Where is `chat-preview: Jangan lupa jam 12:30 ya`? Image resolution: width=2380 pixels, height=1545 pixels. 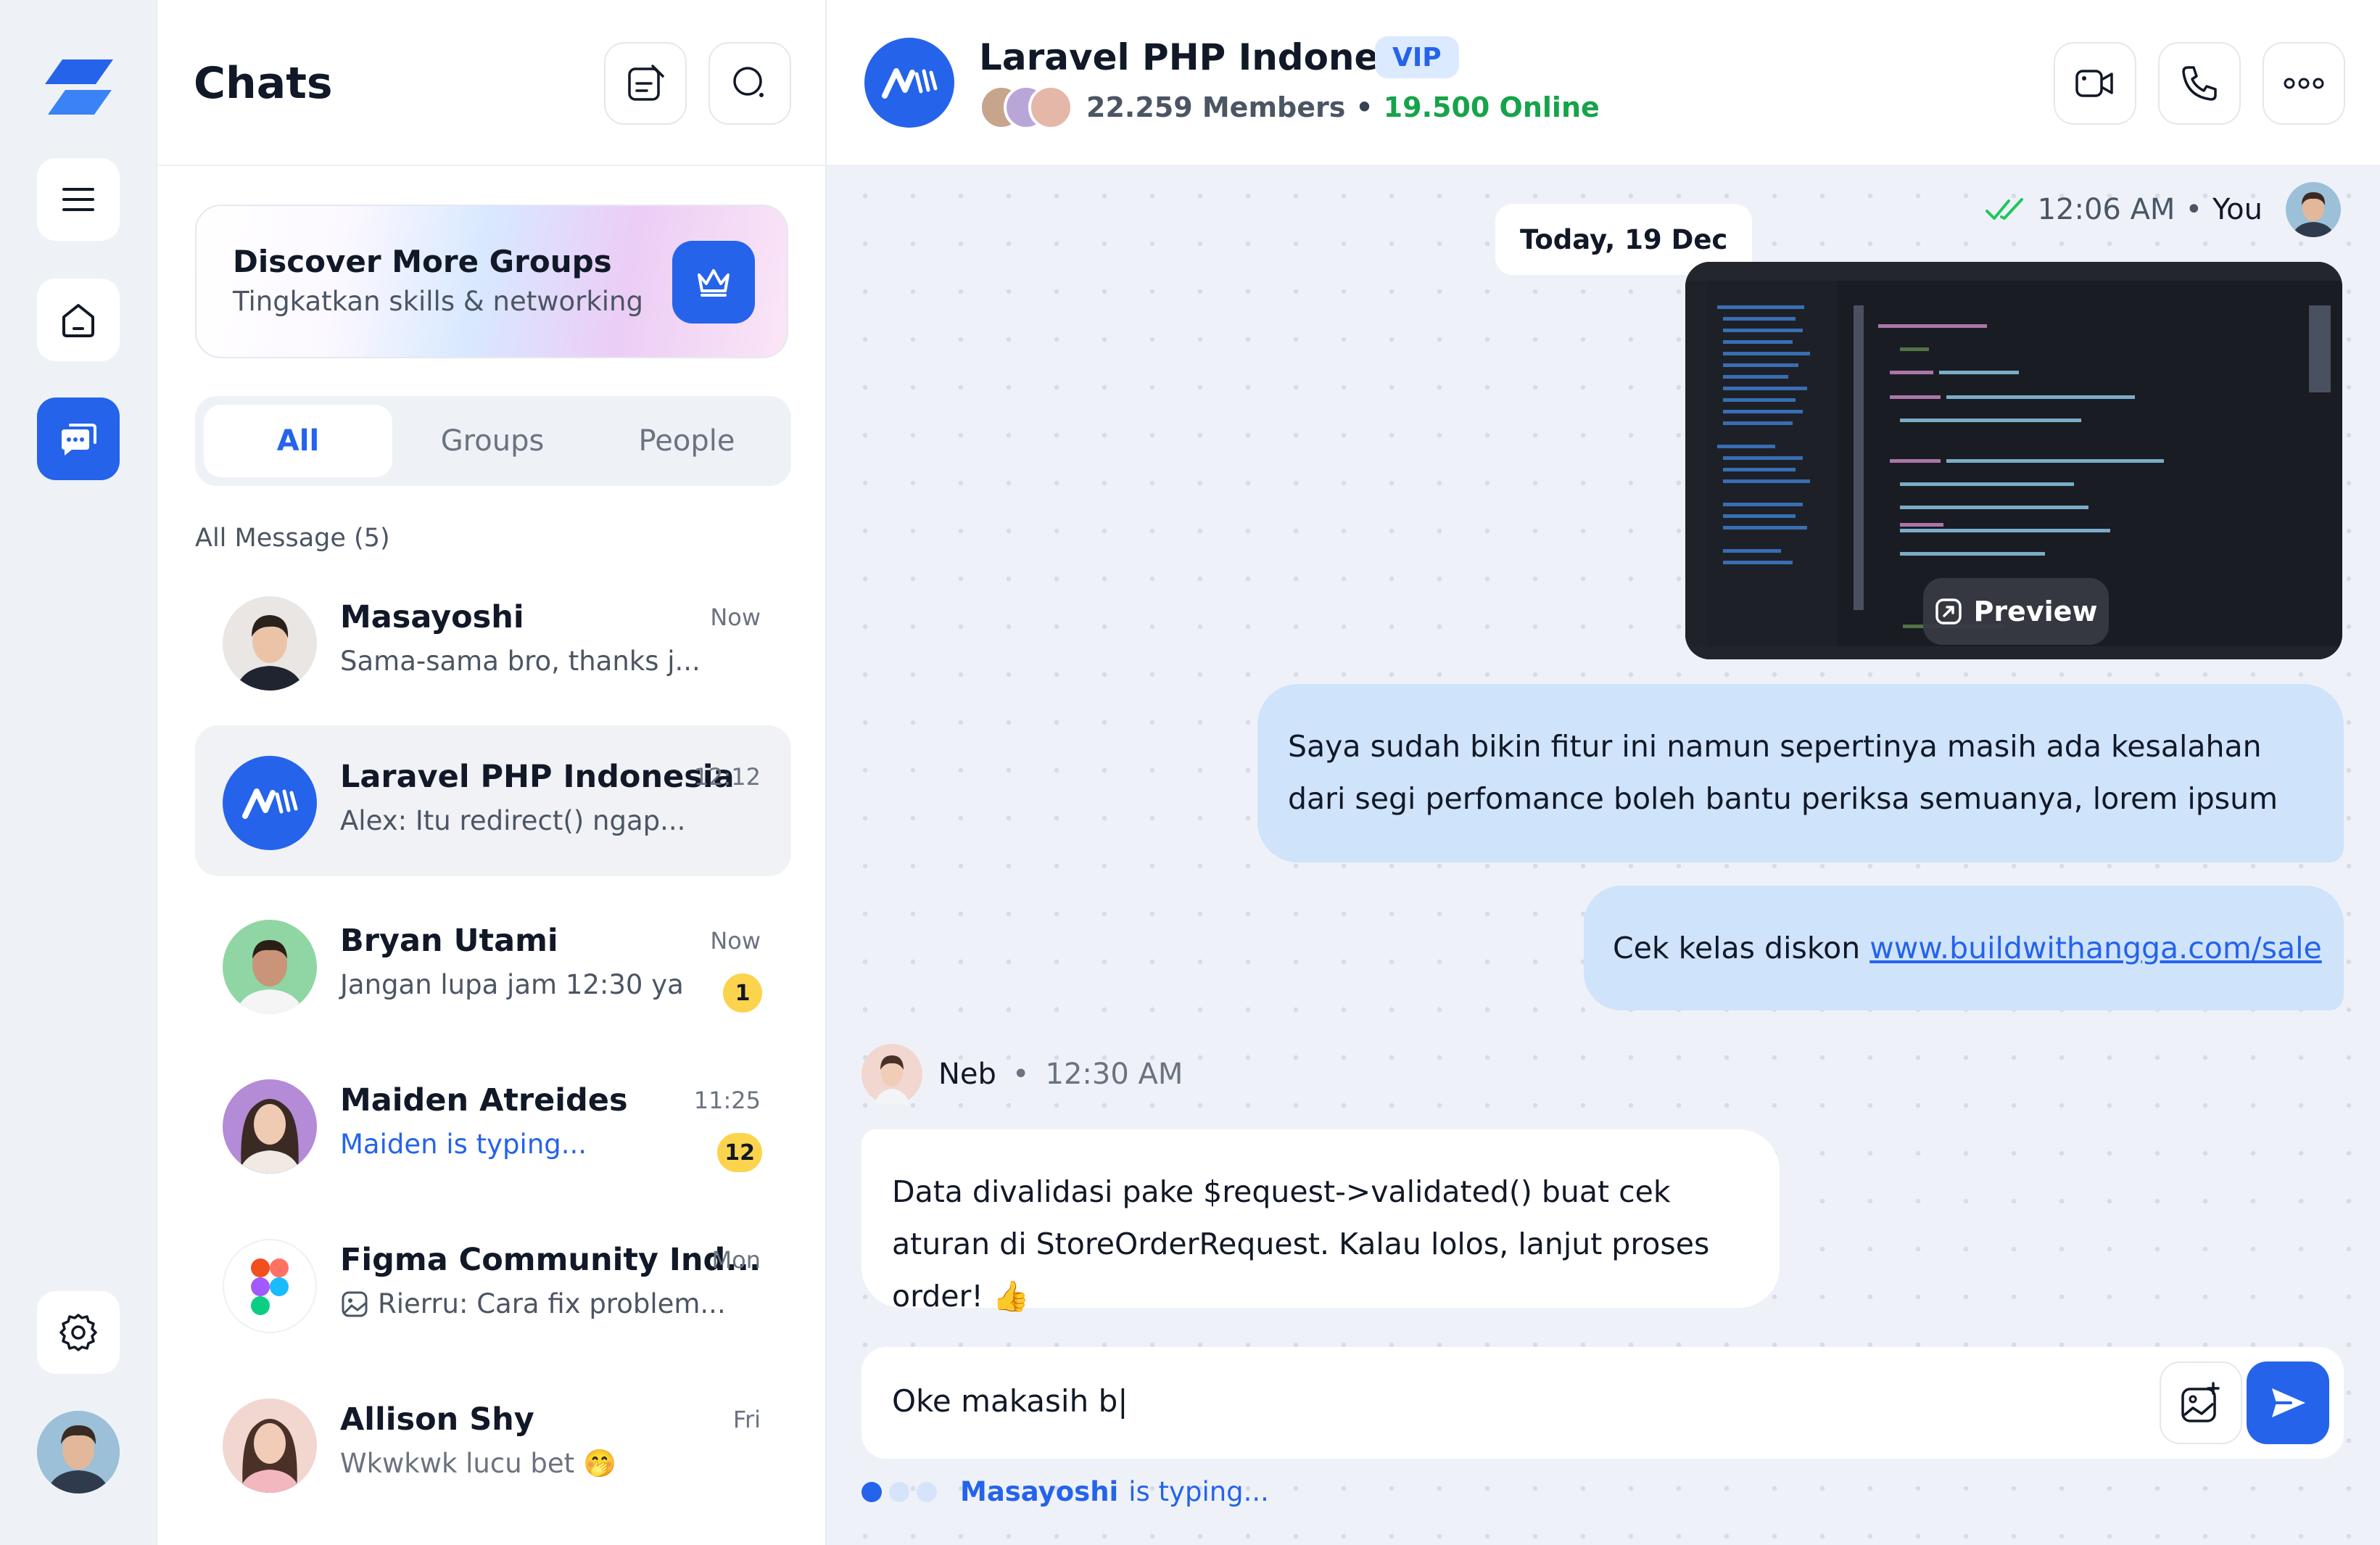 chat-preview: Jangan lupa jam 12:30 ya is located at coordinates (512, 984).